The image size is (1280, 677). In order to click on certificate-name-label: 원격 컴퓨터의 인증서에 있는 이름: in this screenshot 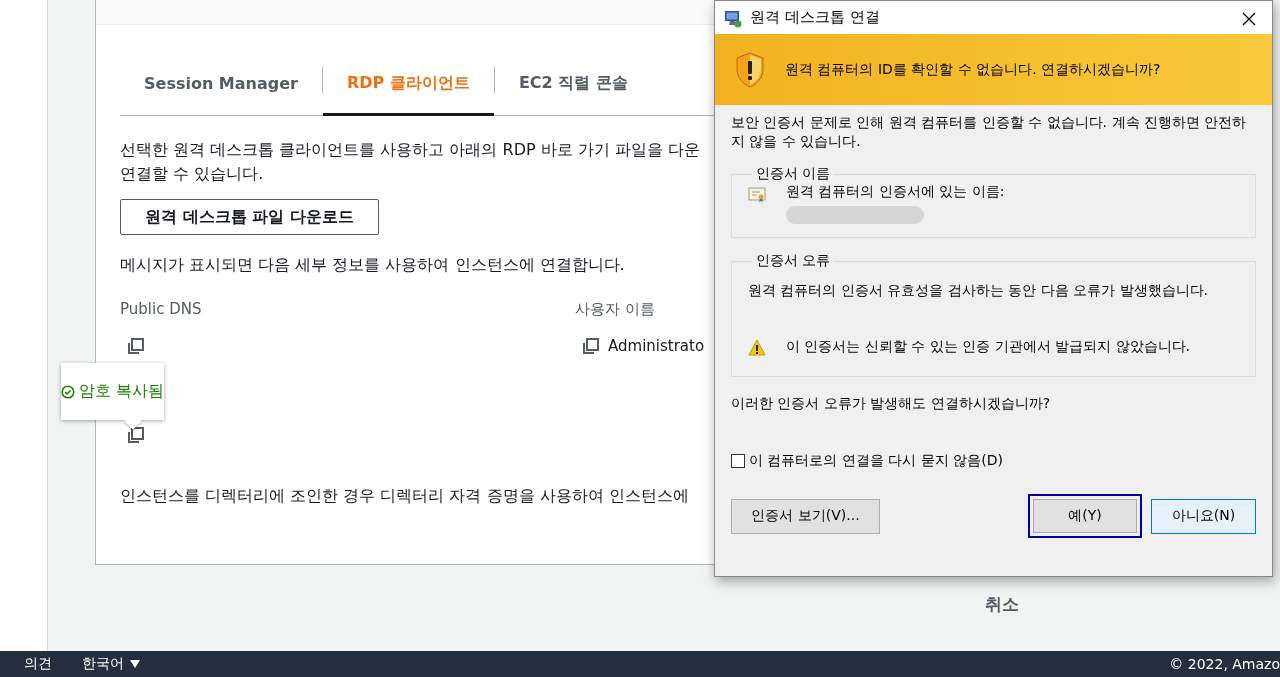, I will do `click(895, 192)`.